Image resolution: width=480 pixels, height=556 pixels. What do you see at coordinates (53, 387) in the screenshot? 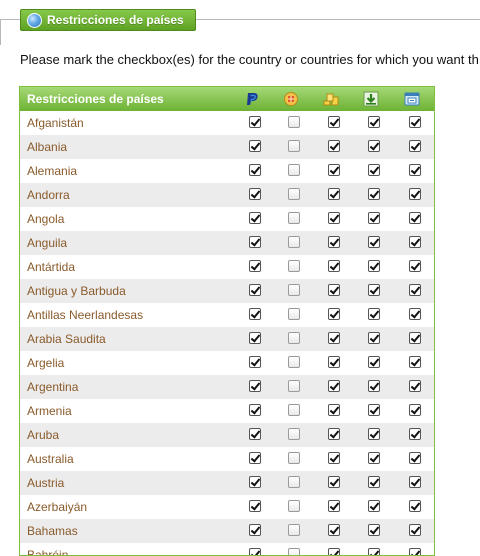
I see `country-name: Argentina` at bounding box center [53, 387].